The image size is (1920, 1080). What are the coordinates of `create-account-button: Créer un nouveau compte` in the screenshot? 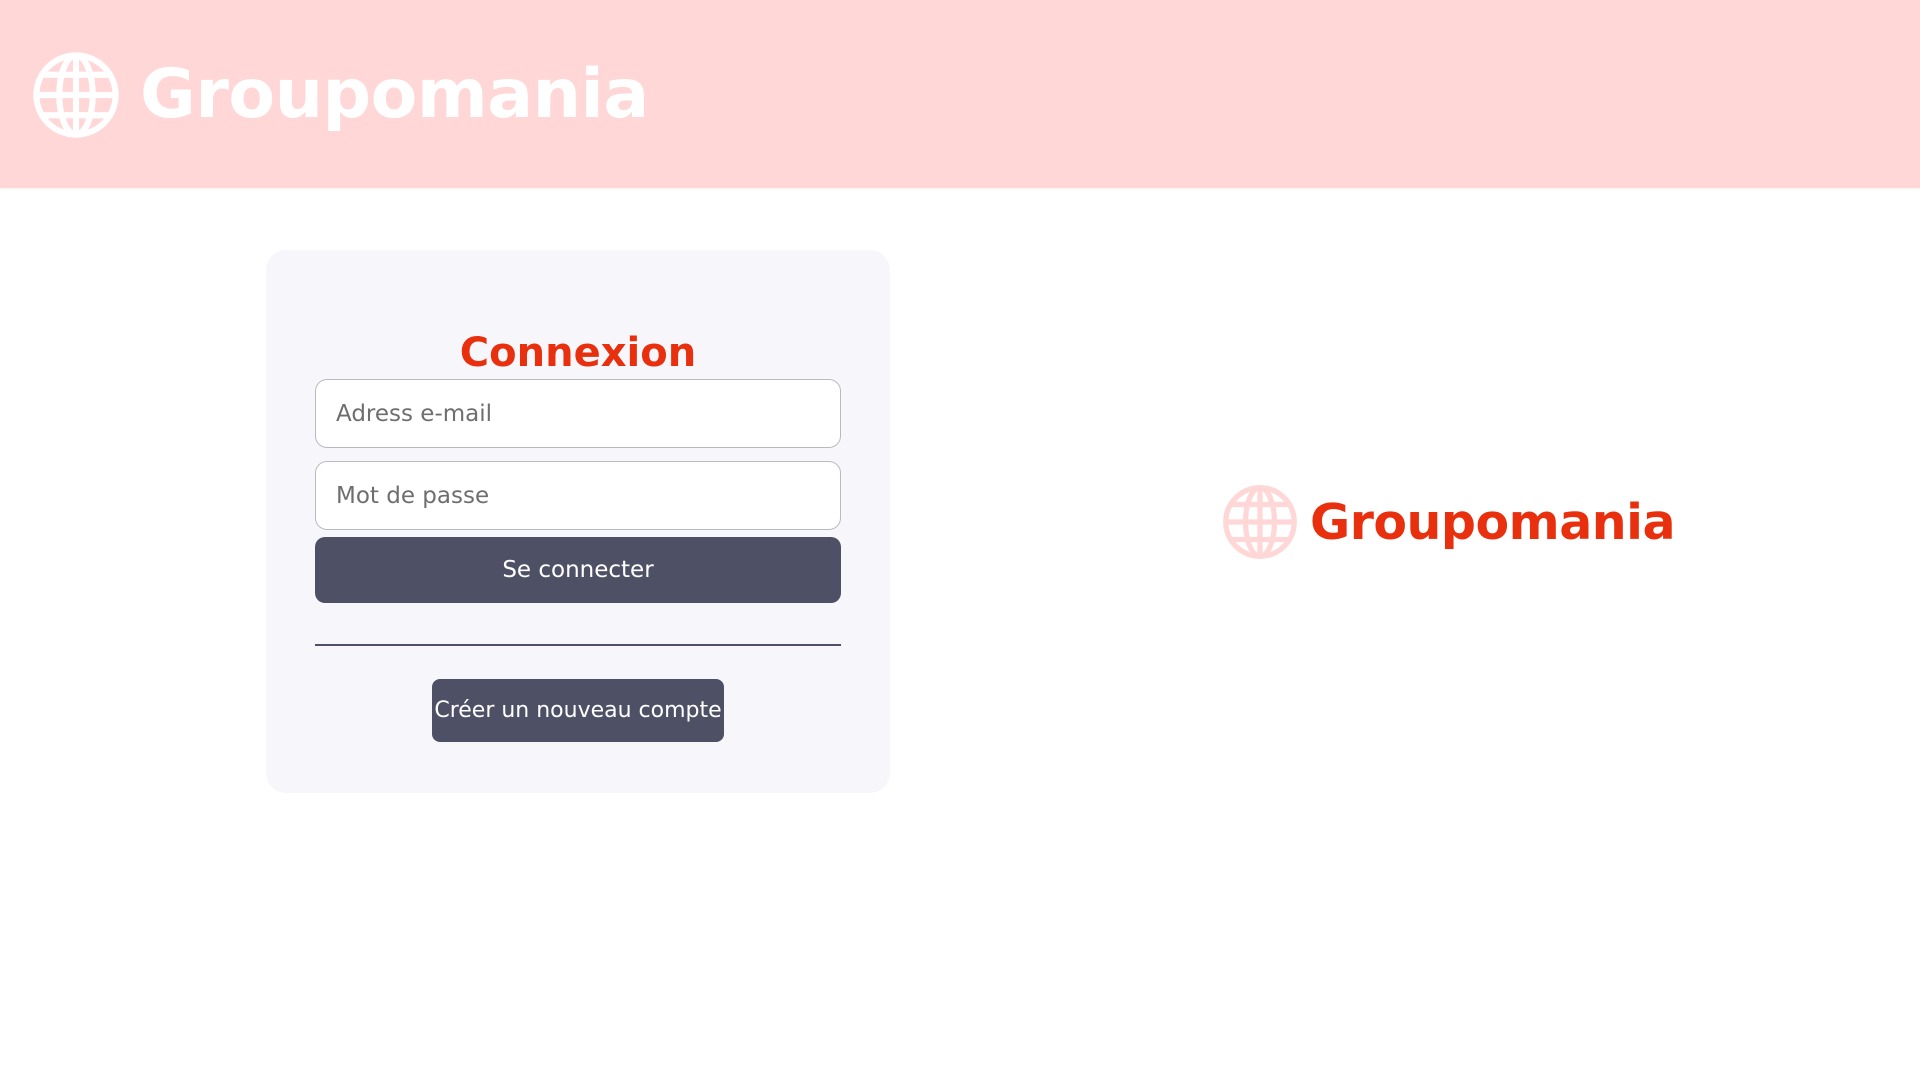 It's located at (578, 710).